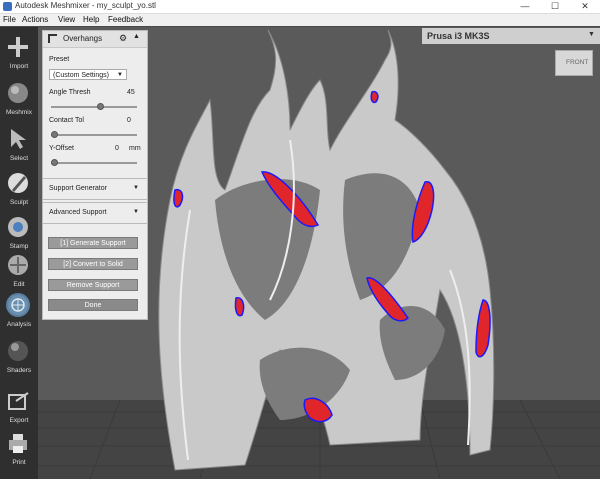 This screenshot has width=600, height=479. What do you see at coordinates (93, 285) in the screenshot?
I see `remove-support-button: Remove Support` at bounding box center [93, 285].